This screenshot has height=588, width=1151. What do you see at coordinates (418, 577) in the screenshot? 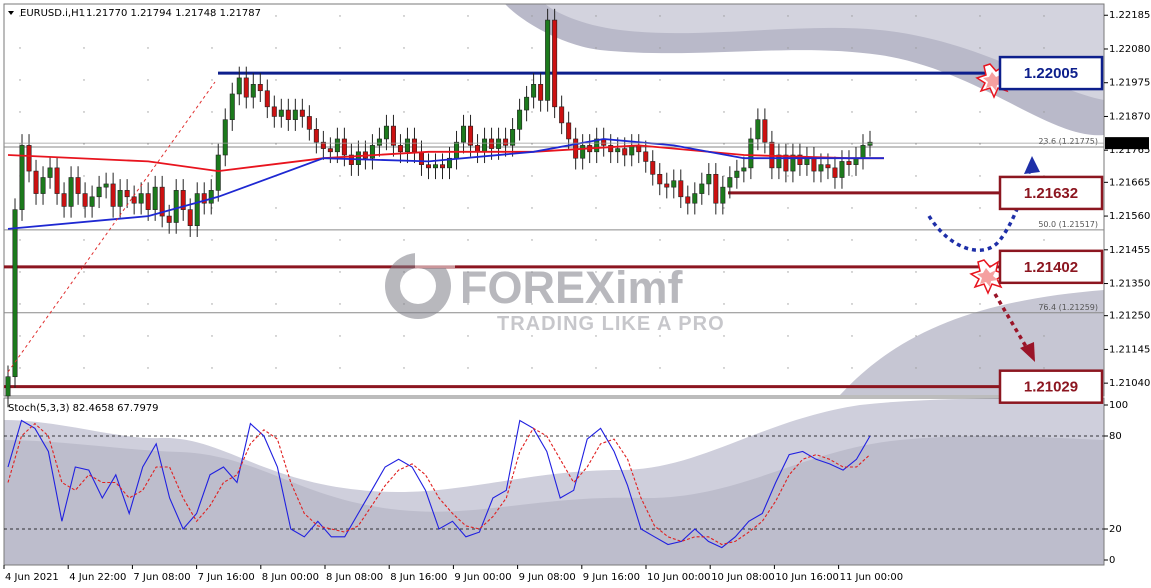
I see `time-tick-label: 8 Jun 16:00` at bounding box center [418, 577].